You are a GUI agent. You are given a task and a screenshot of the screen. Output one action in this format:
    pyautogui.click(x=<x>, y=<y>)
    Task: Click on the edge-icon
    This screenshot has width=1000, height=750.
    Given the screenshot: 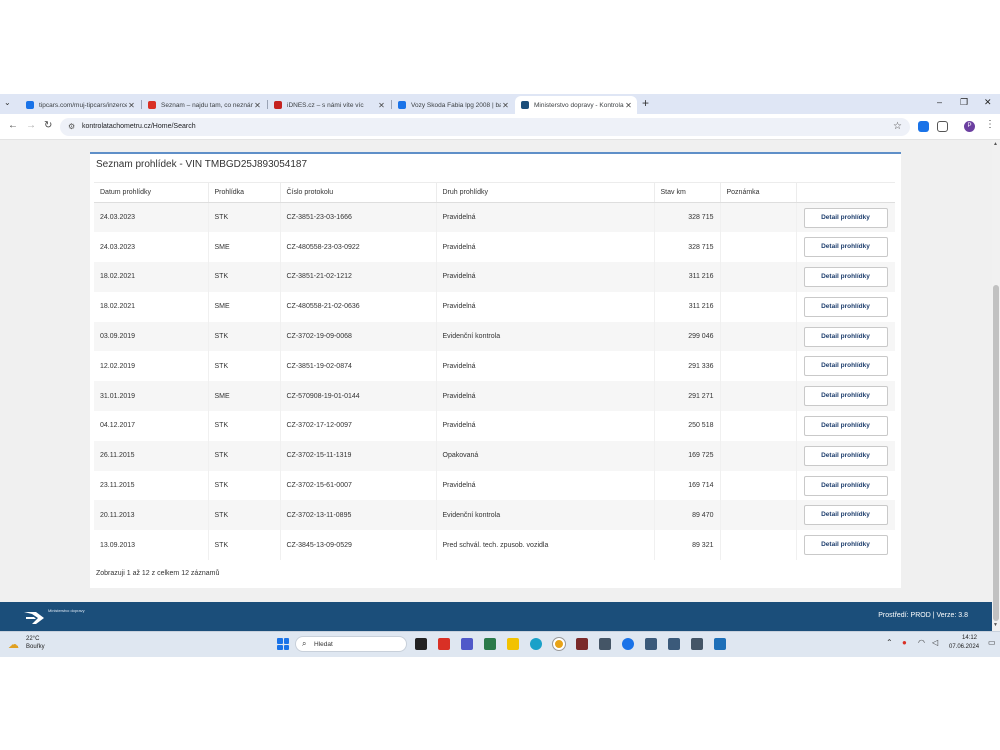 What is the action you would take?
    pyautogui.click(x=536, y=644)
    